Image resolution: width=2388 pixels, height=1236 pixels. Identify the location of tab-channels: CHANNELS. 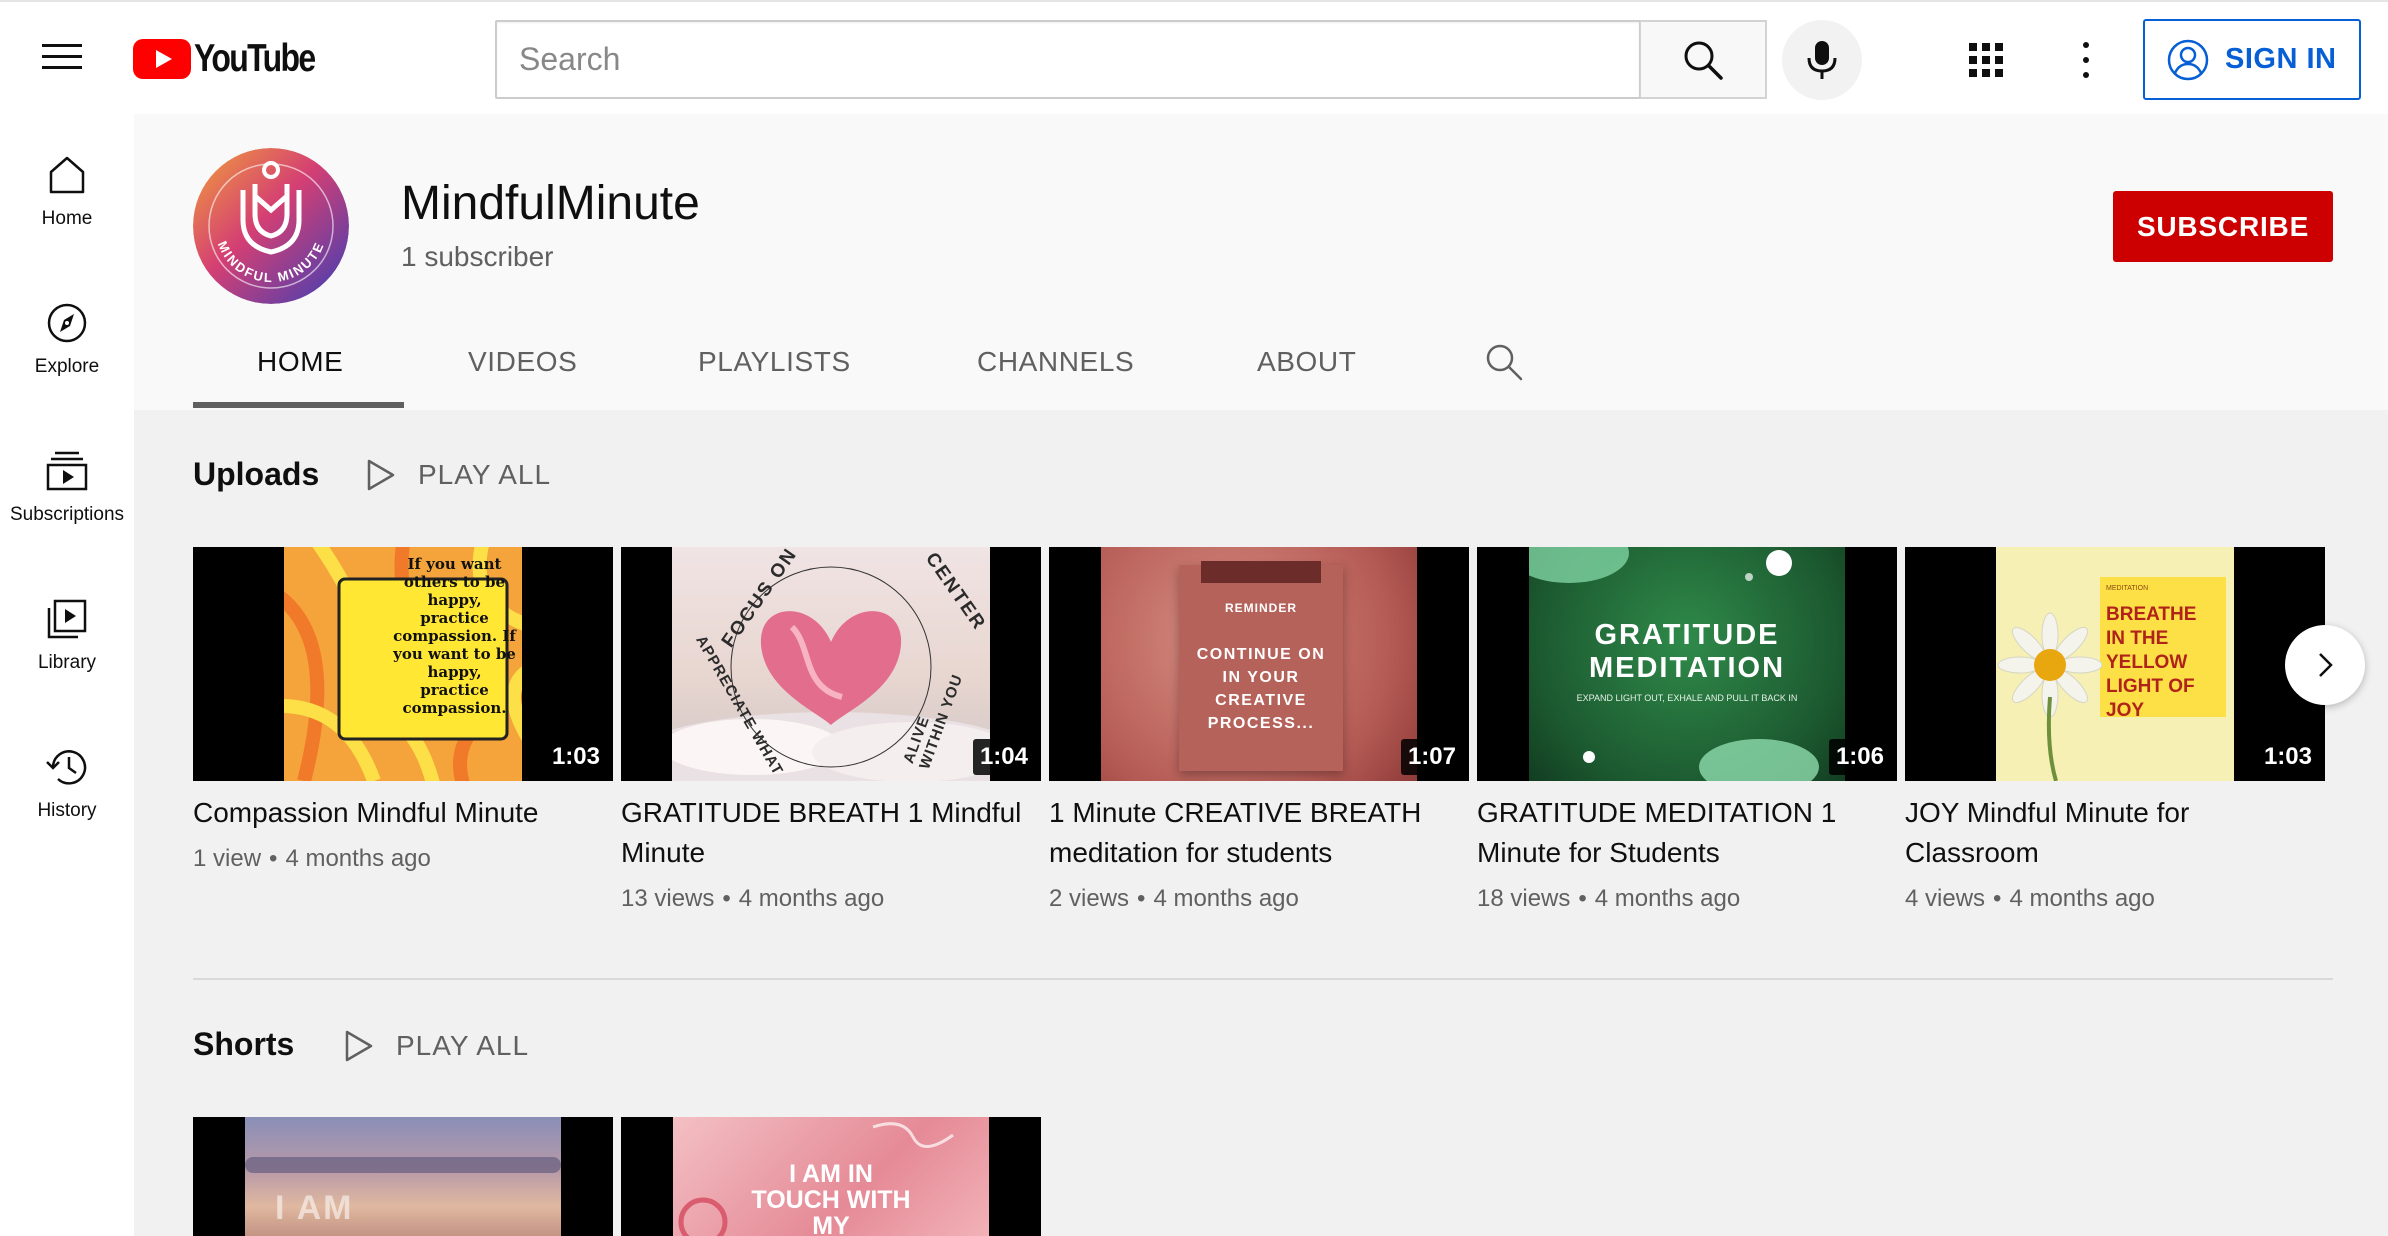
(1055, 370).